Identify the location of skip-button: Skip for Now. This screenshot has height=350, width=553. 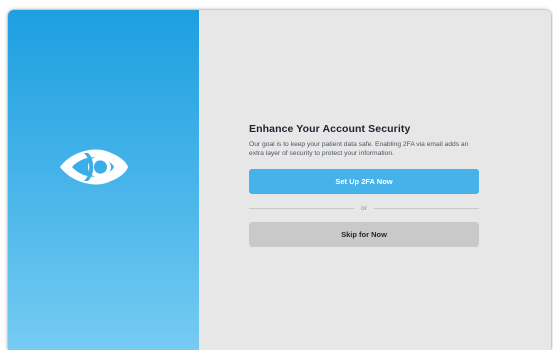
(364, 234).